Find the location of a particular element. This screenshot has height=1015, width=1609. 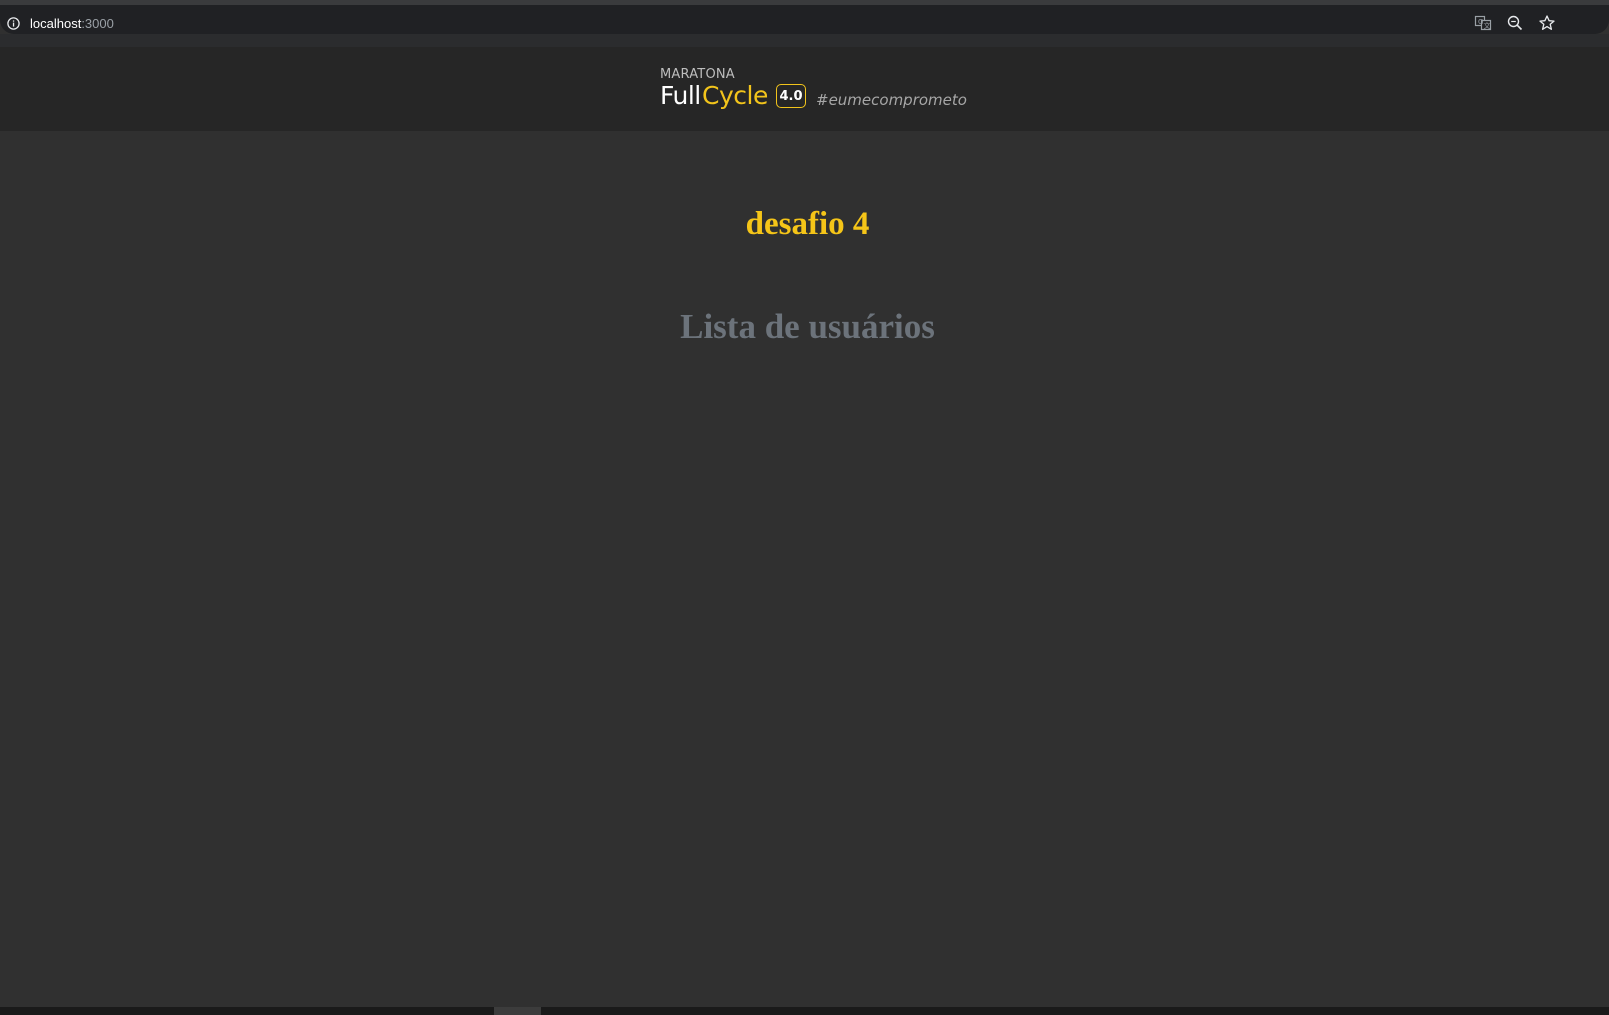

url-host: localhost is located at coordinates (56, 23).